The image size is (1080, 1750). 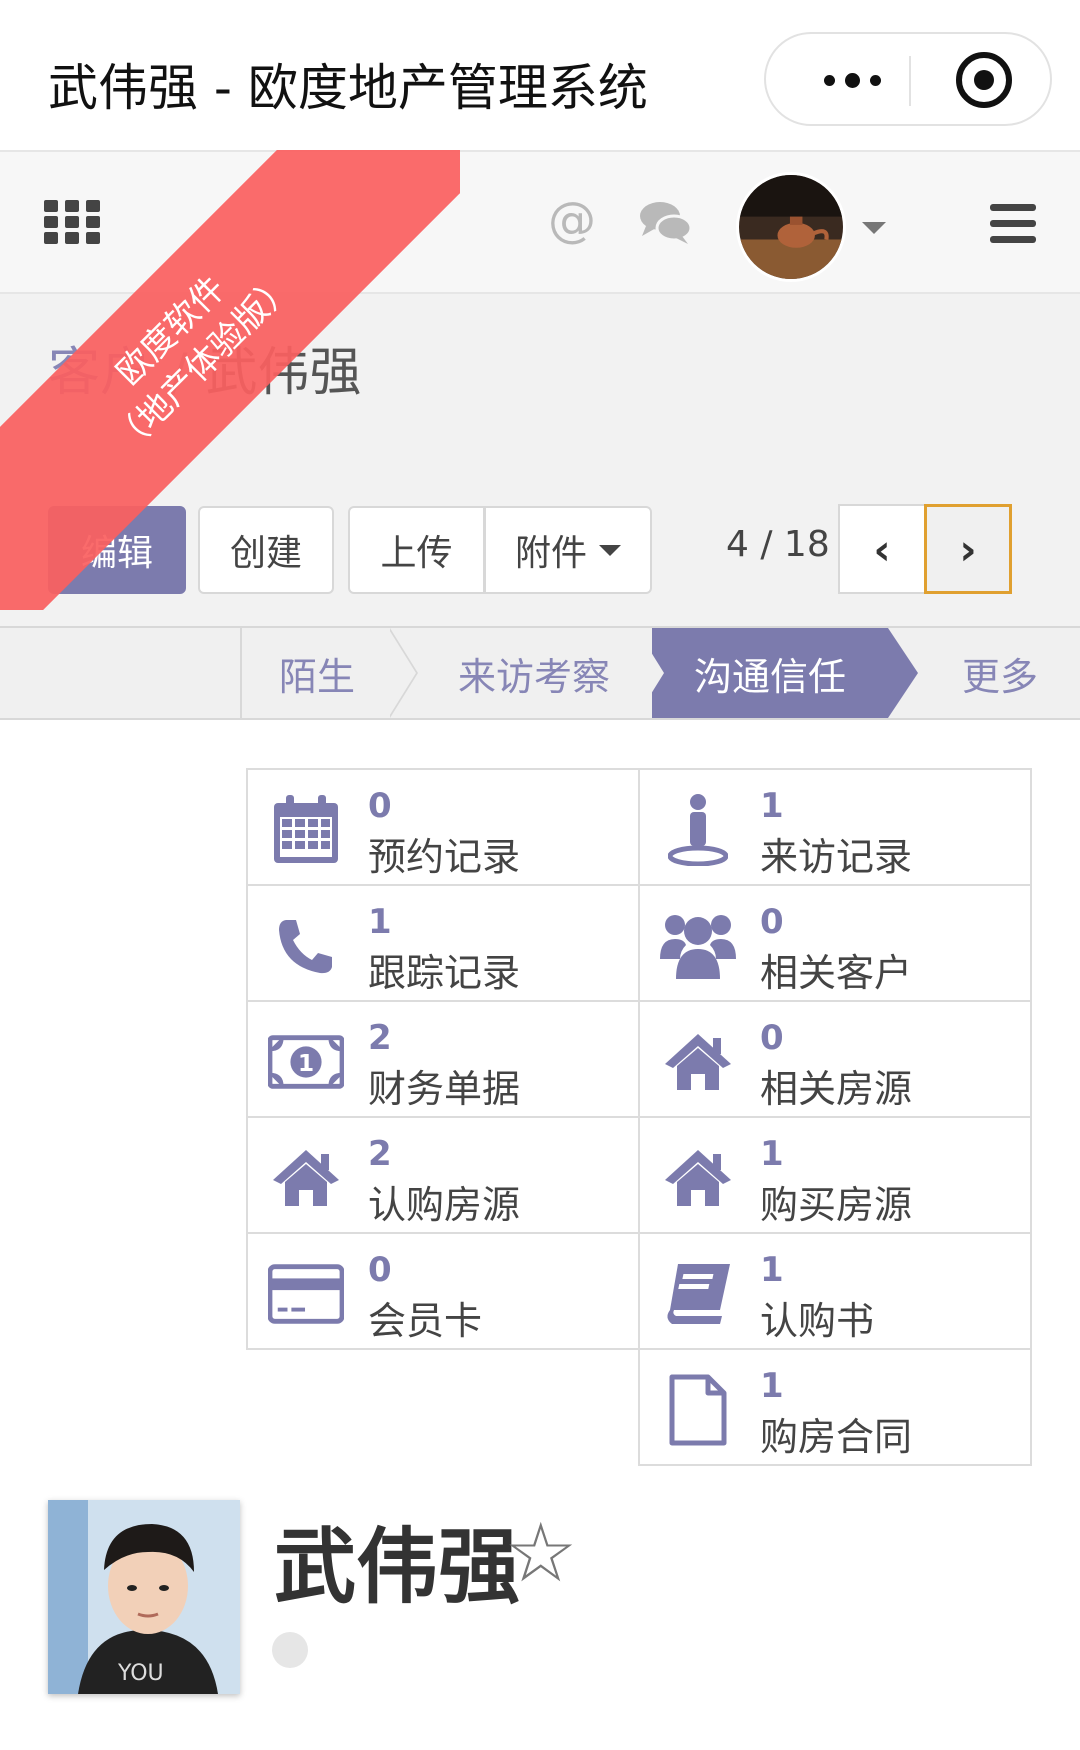 I want to click on customer-photo: YOU, so click(x=144, y=1597).